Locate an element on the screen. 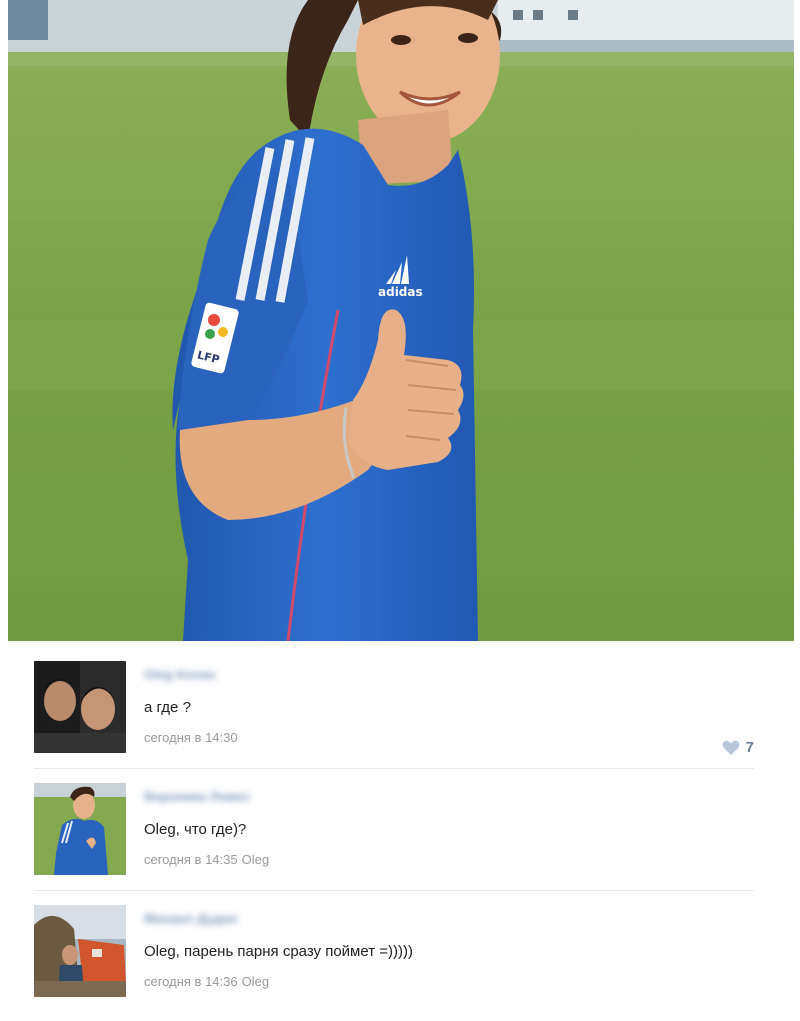 The height and width of the screenshot is (1021, 800). comment-meta: сегодня в 14:36 Oleg is located at coordinates (206, 981).